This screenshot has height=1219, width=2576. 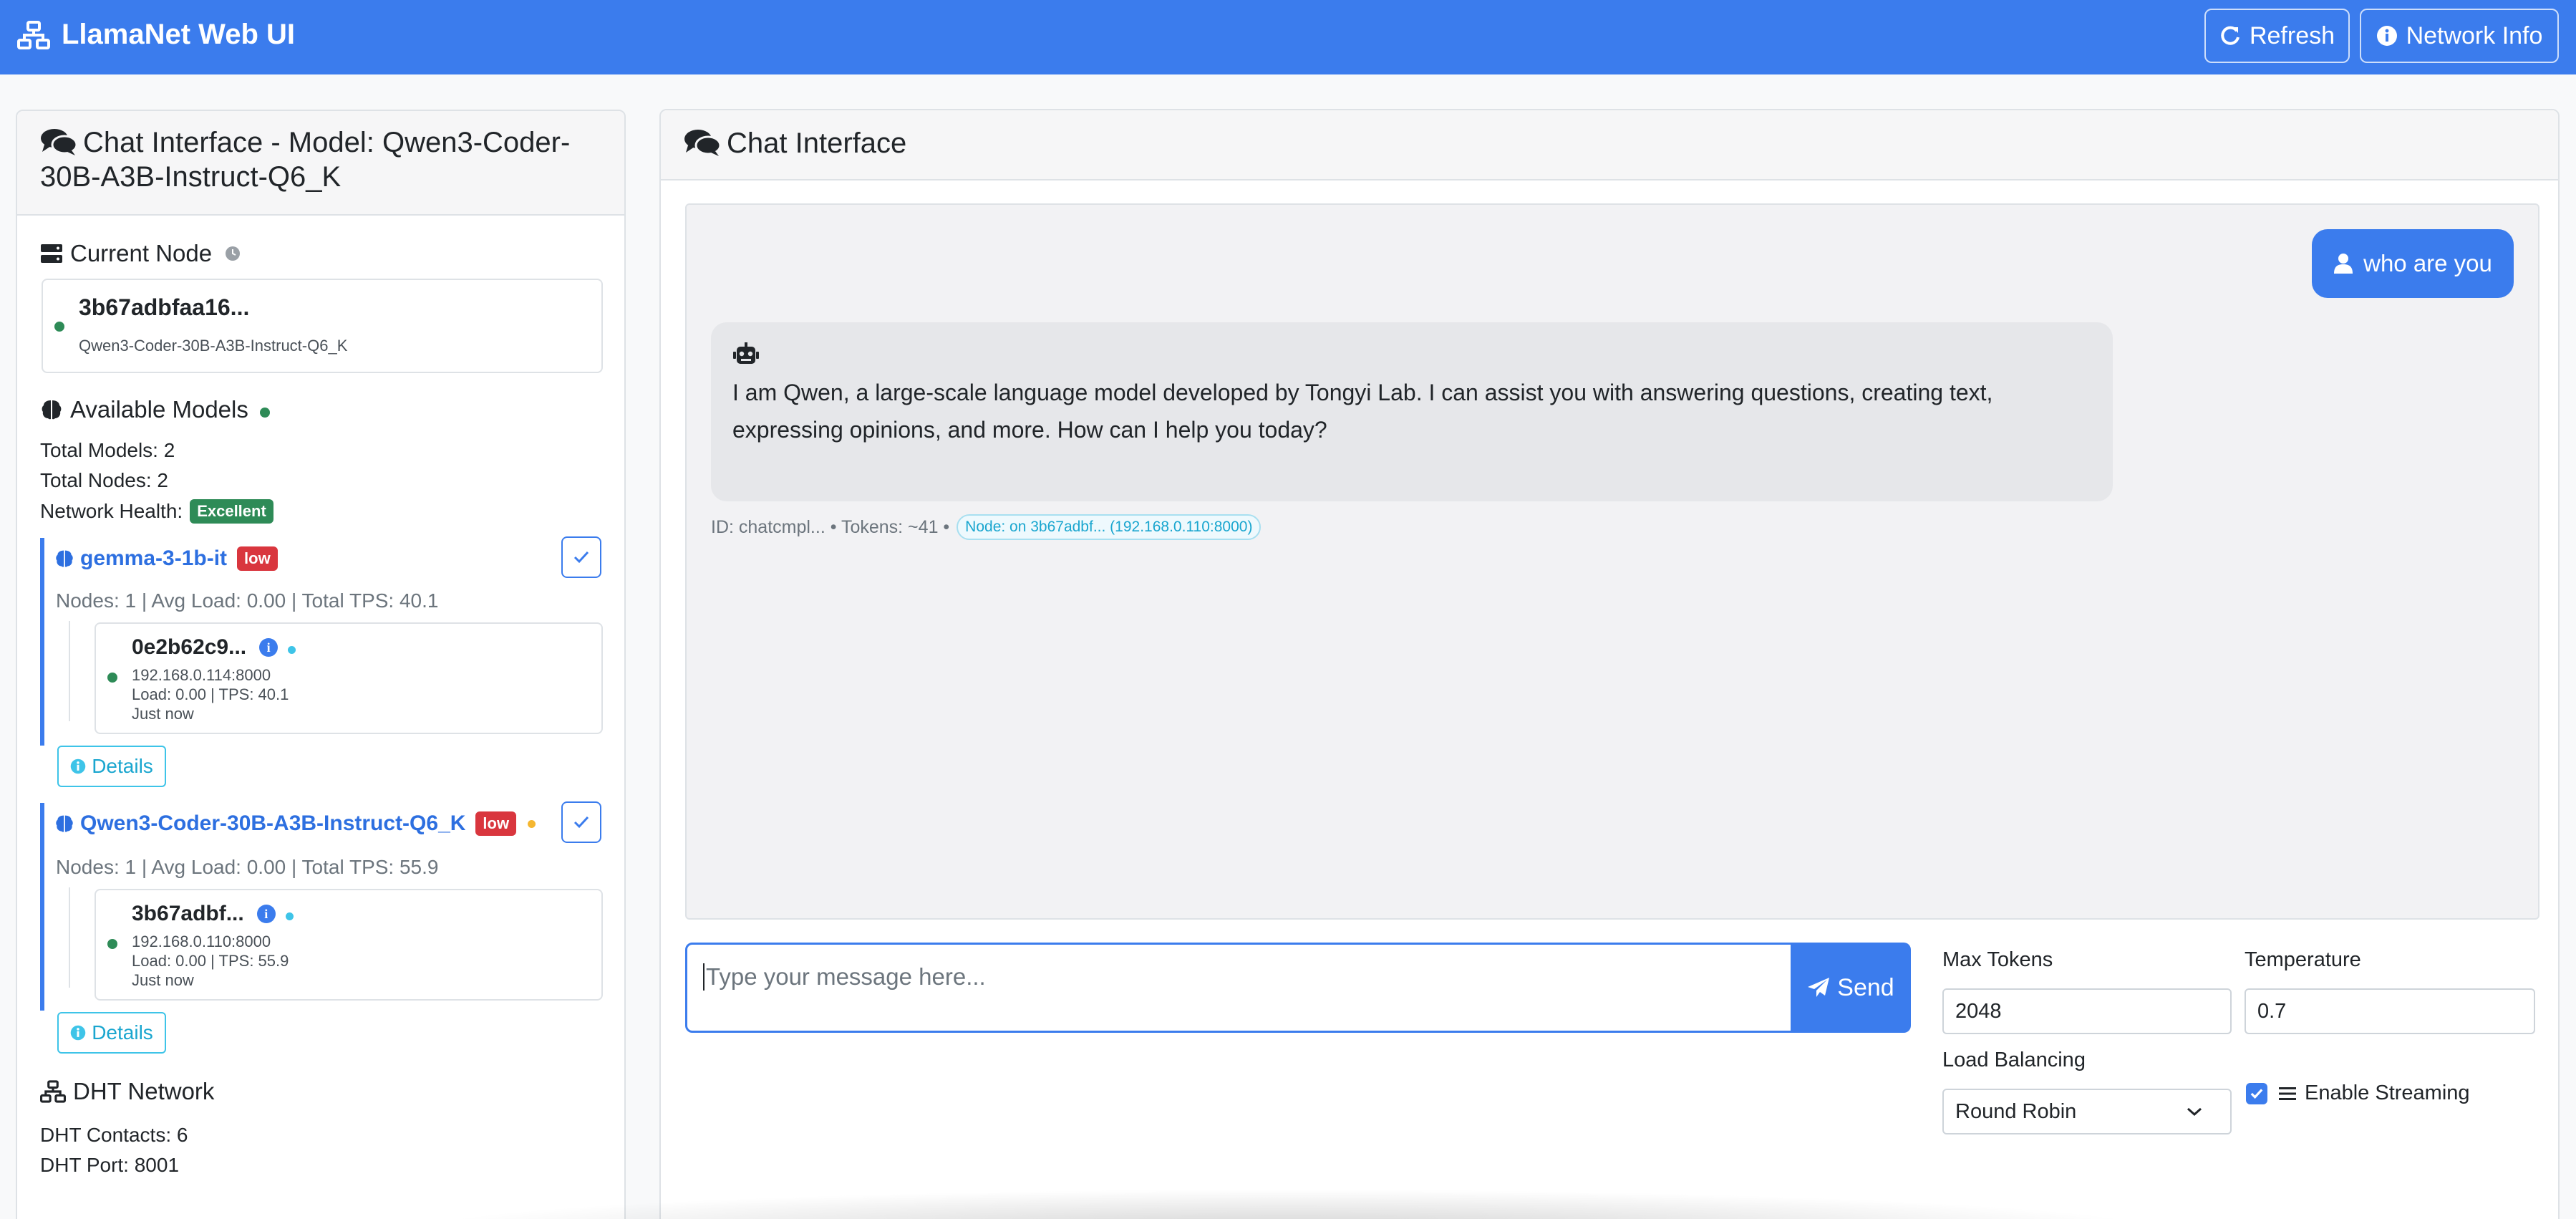 What do you see at coordinates (2303, 959) in the screenshot?
I see `temperature-label: Temperature` at bounding box center [2303, 959].